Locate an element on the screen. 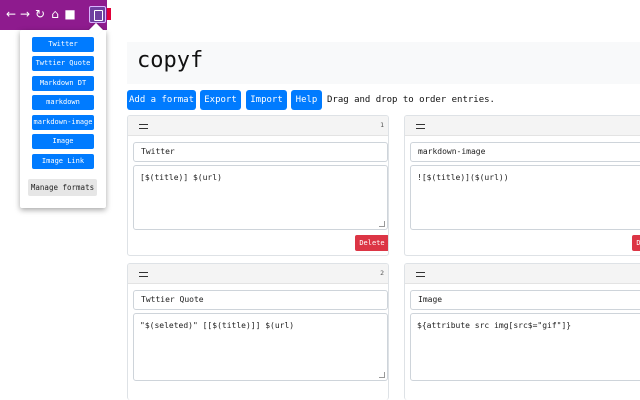 This screenshot has width=640, height=400. tab-edge is located at coordinates (109, 14).